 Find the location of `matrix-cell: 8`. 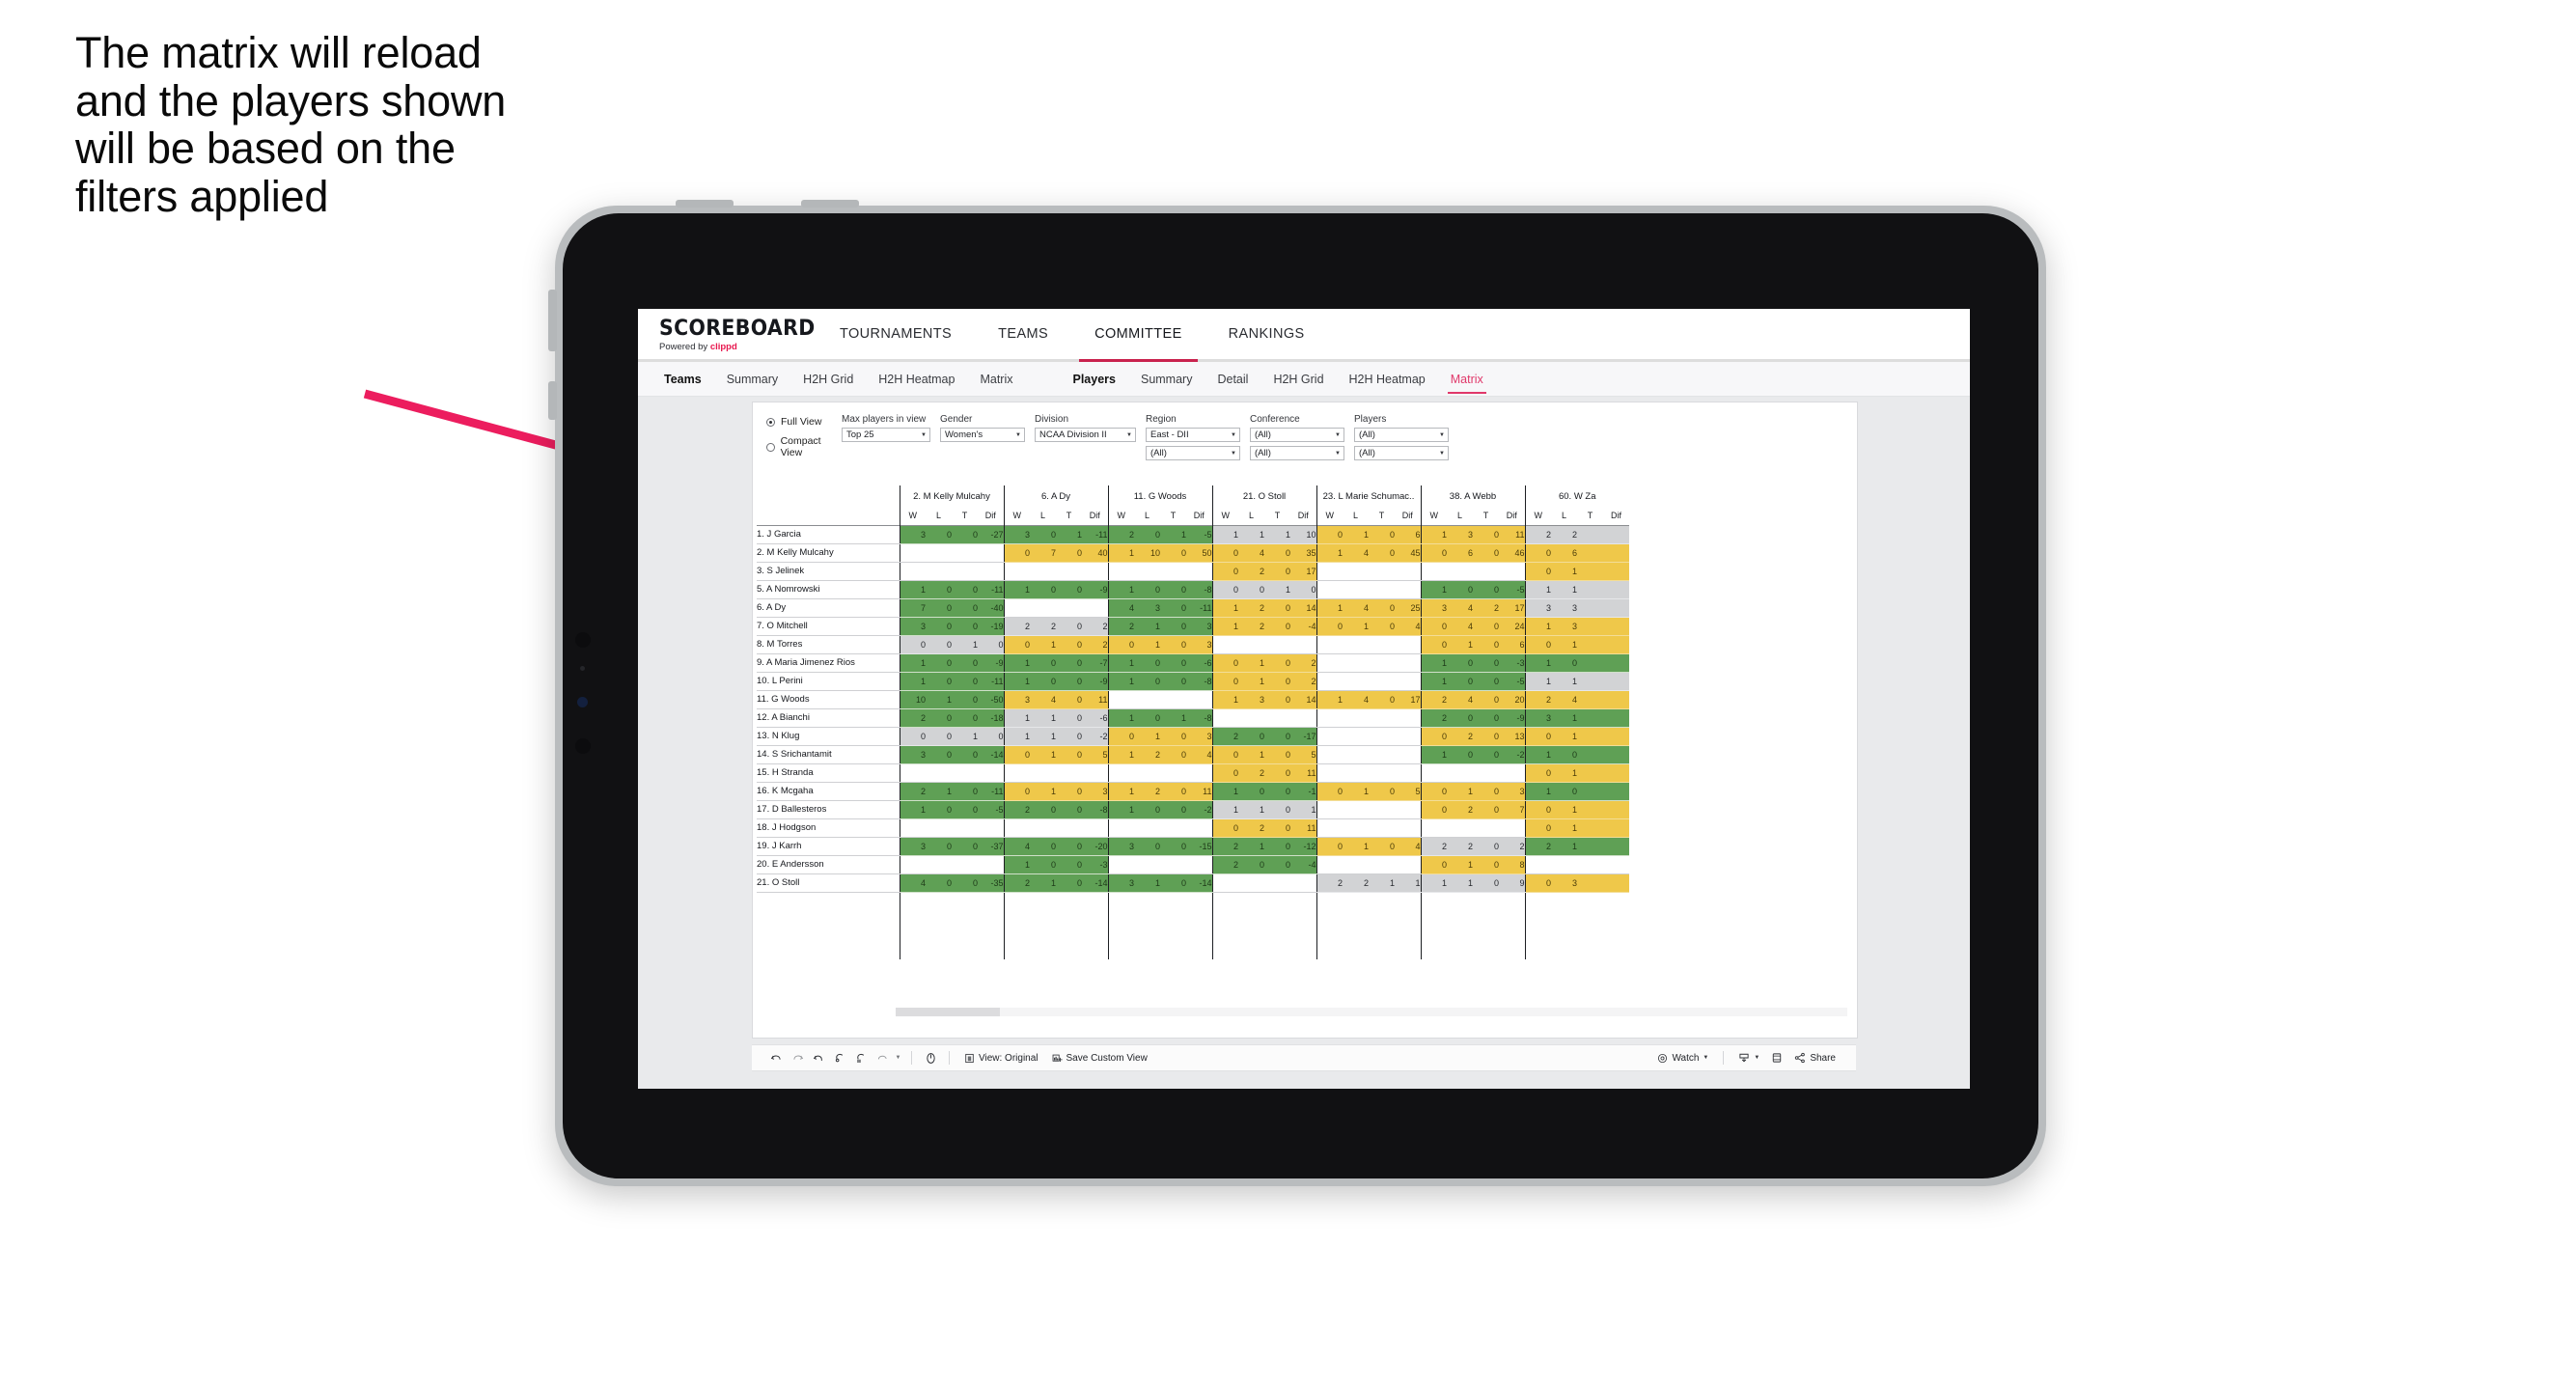

matrix-cell: 8 is located at coordinates (1512, 864).